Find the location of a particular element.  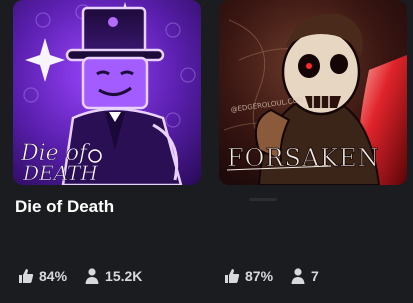

rating-value: 84% is located at coordinates (53, 276).